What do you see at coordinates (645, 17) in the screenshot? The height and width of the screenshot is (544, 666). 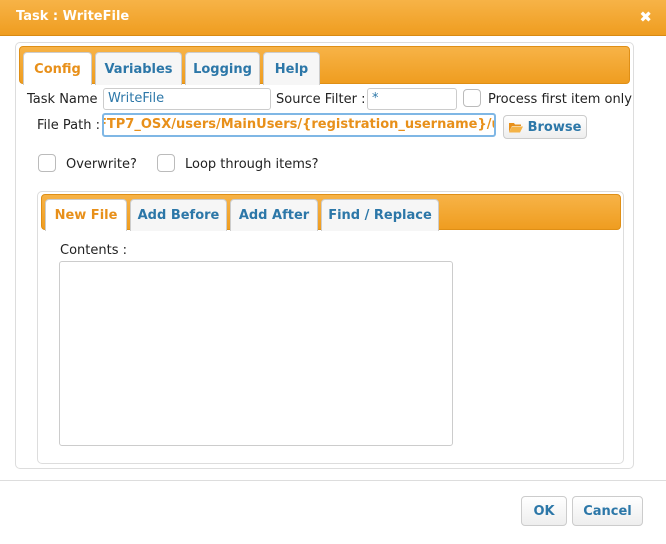 I see `close-icon: ✖` at bounding box center [645, 17].